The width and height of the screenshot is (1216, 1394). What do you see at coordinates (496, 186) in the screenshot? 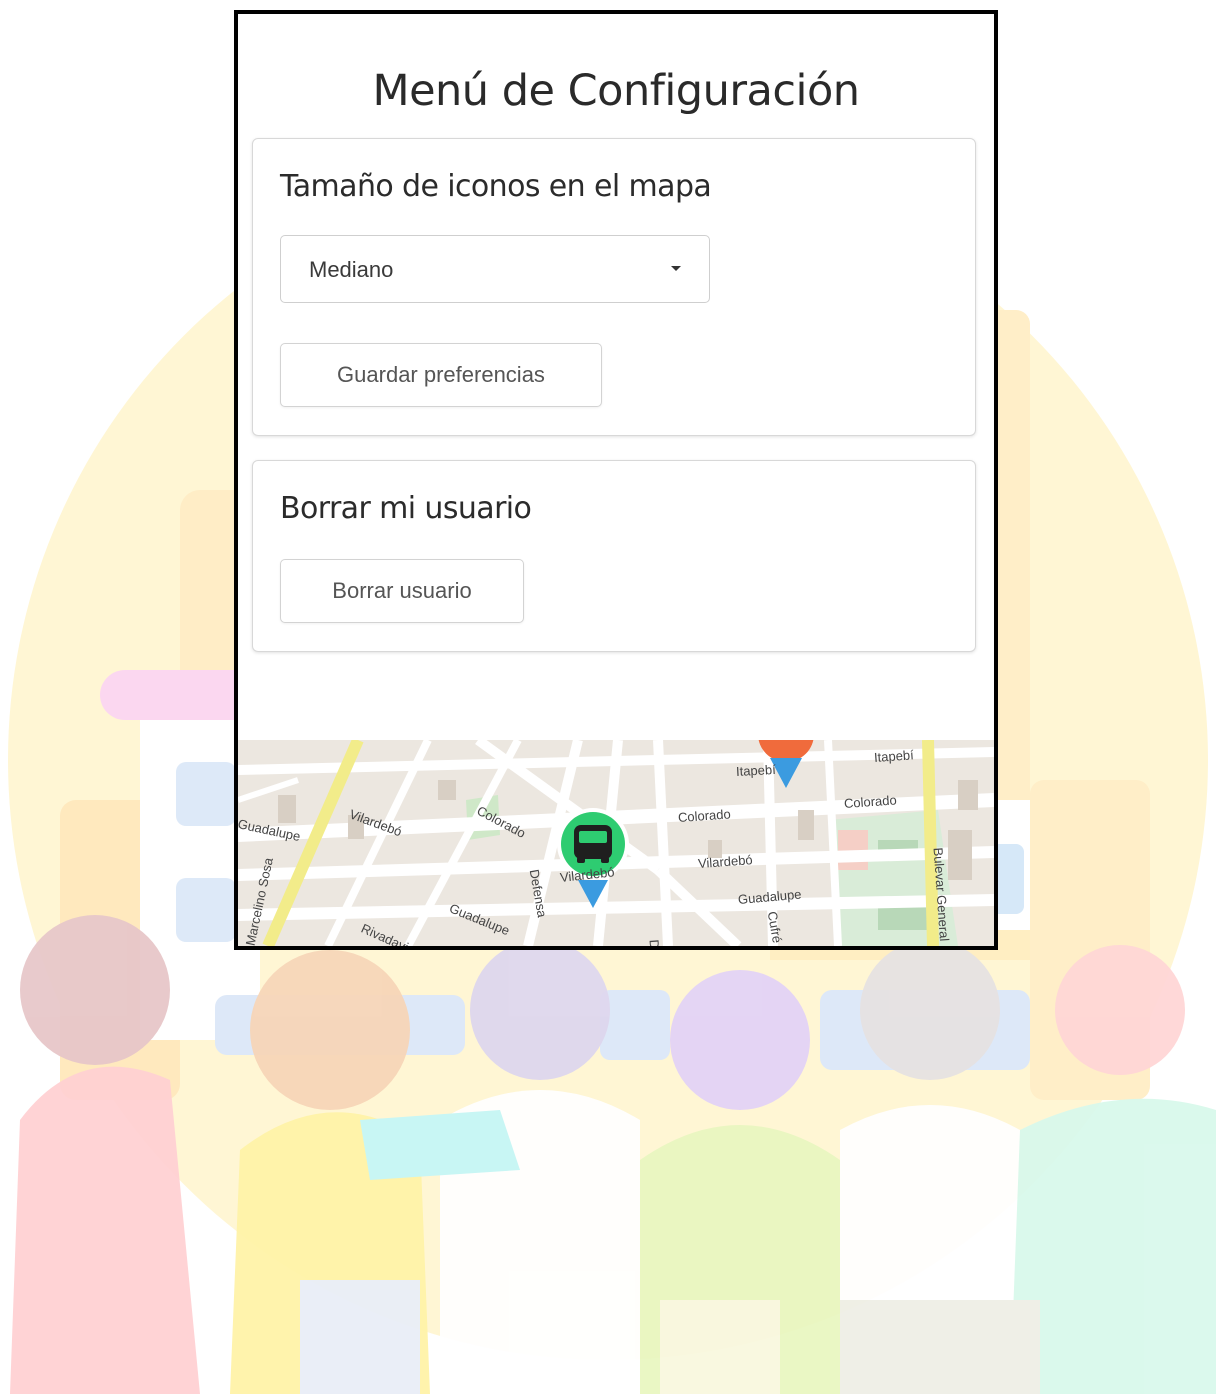
I see `icon-size-heading: Tamaño de iconos en el mapa` at bounding box center [496, 186].